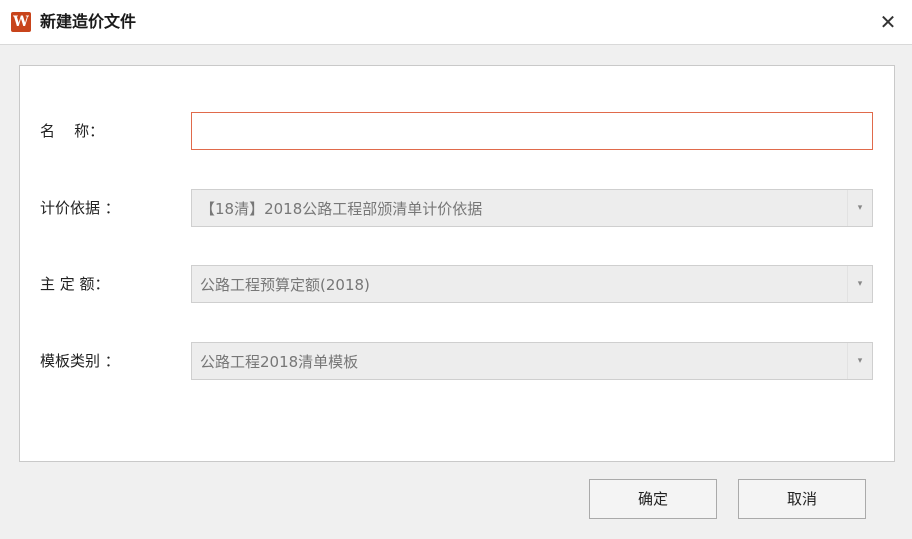 The height and width of the screenshot is (539, 912). What do you see at coordinates (72, 131) in the screenshot?
I see `name-label: 名 称：` at bounding box center [72, 131].